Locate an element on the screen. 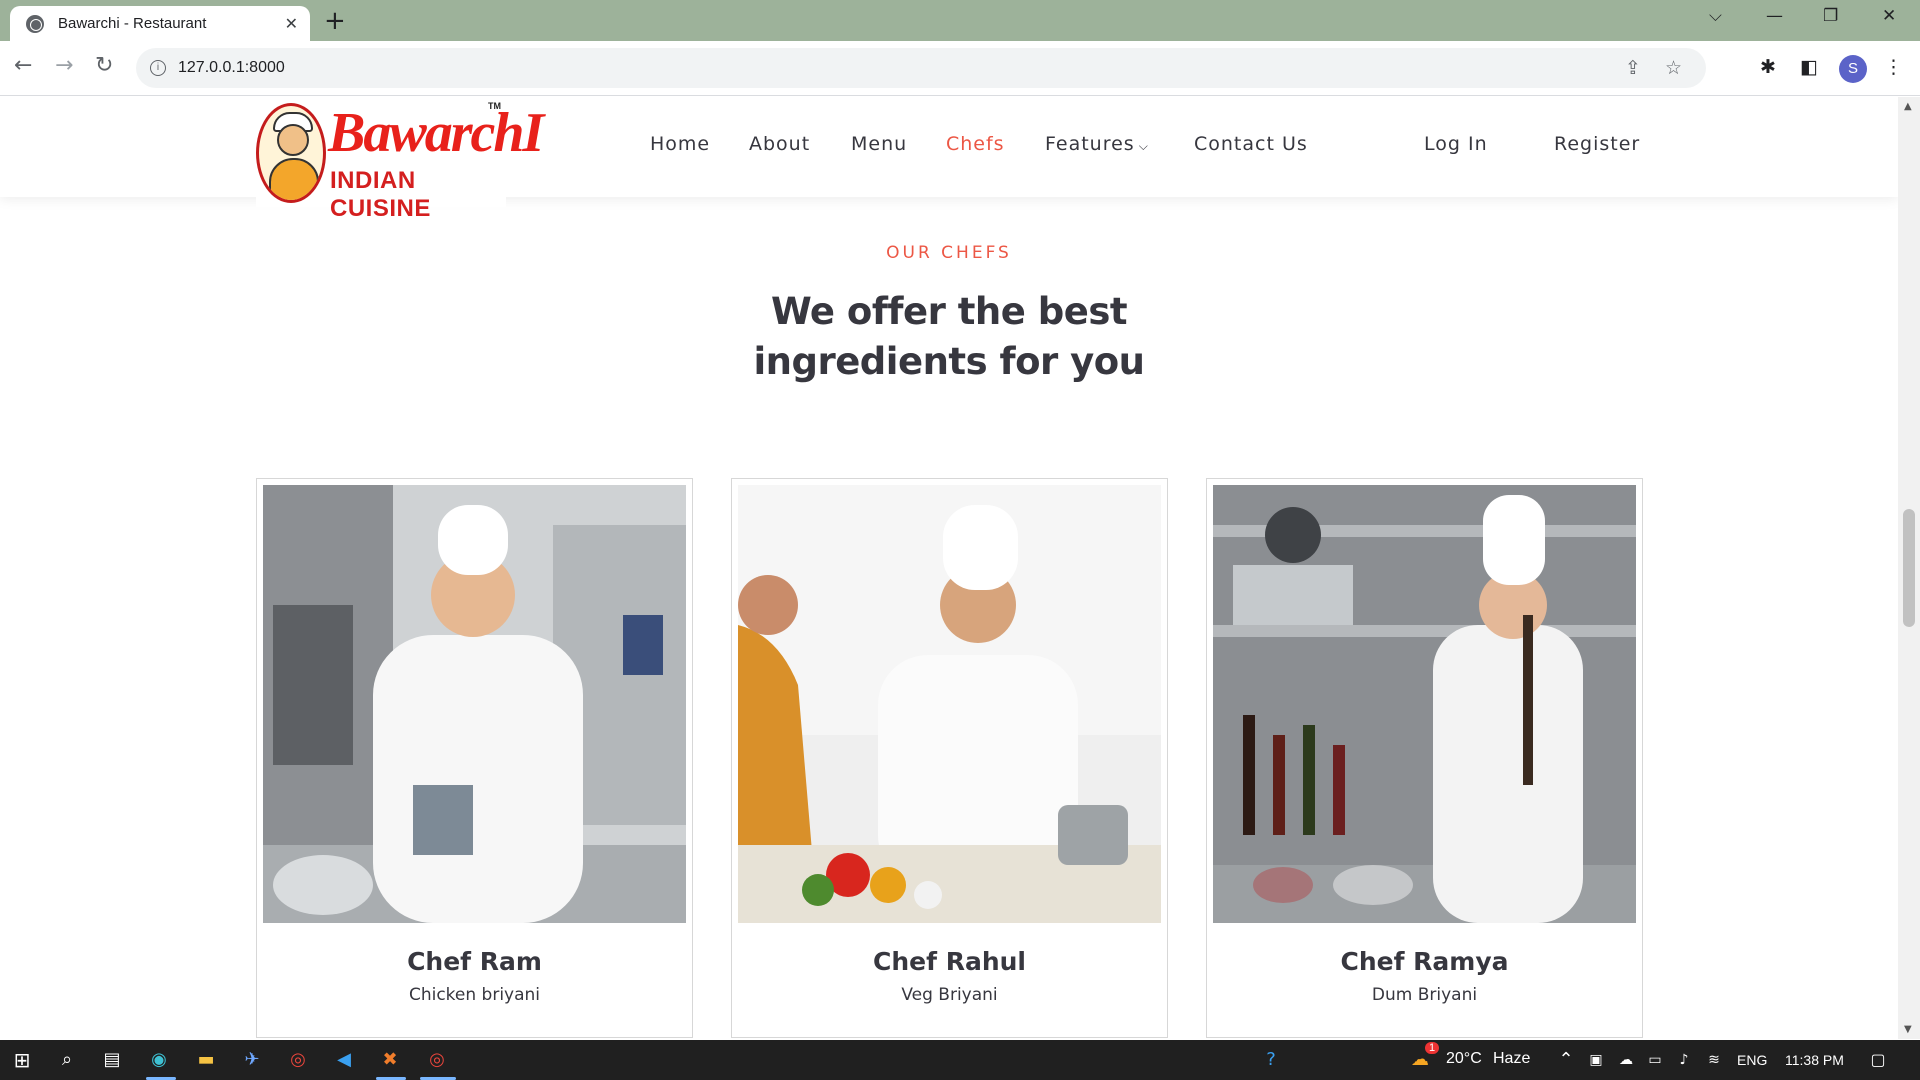  weather-desc: Haze is located at coordinates (1511, 1059).